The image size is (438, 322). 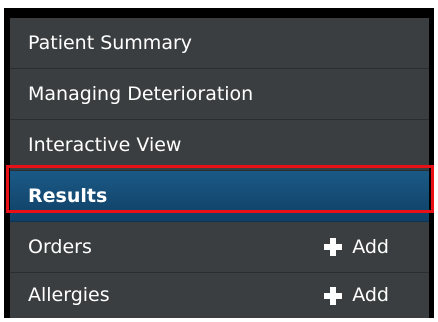 I want to click on menu-item-label: Allergies, so click(x=69, y=295).